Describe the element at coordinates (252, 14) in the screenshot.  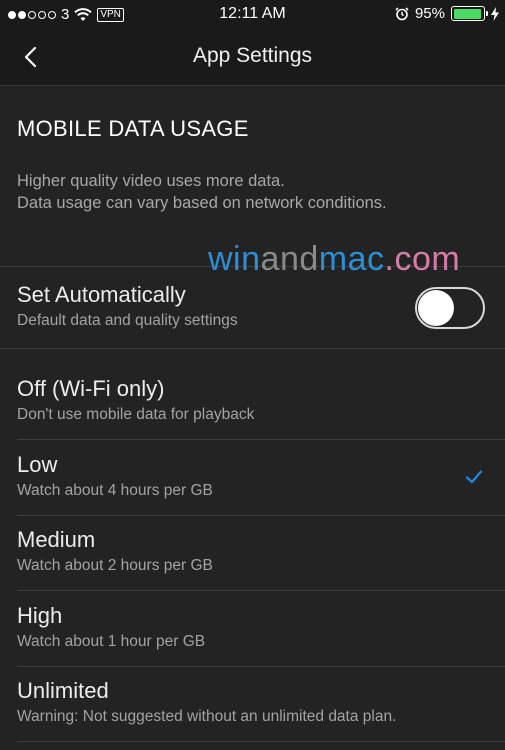
I see `status-bar: 3 VPN 12:11 AM 95%` at that location.